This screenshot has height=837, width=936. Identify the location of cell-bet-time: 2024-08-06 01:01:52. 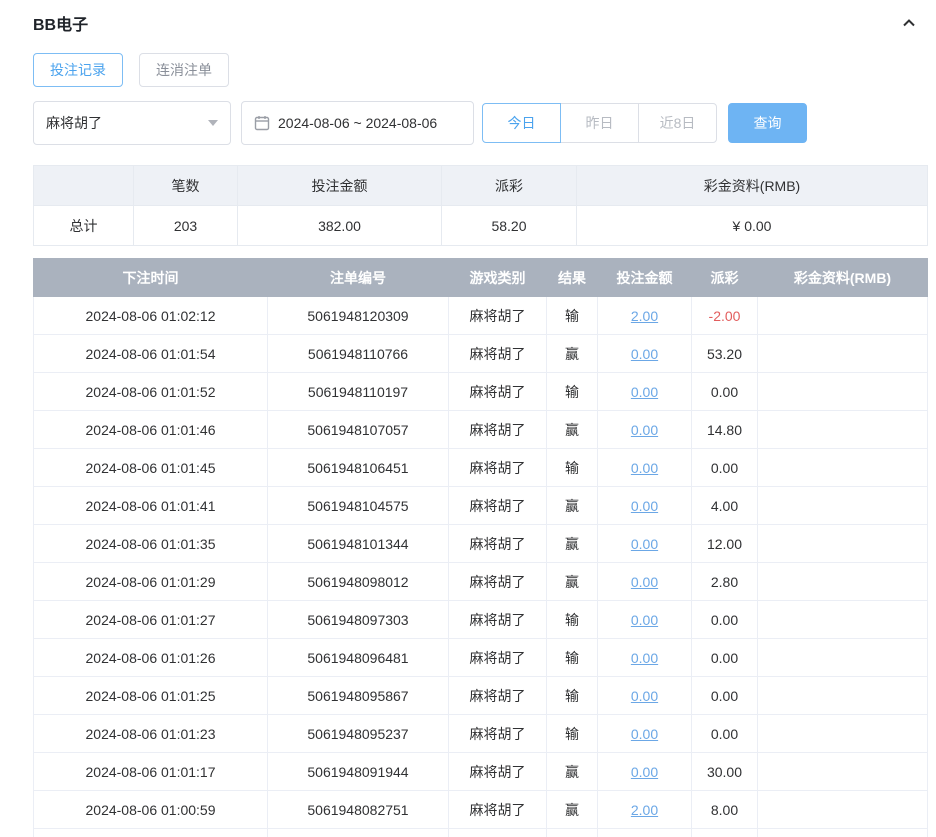
(150, 391).